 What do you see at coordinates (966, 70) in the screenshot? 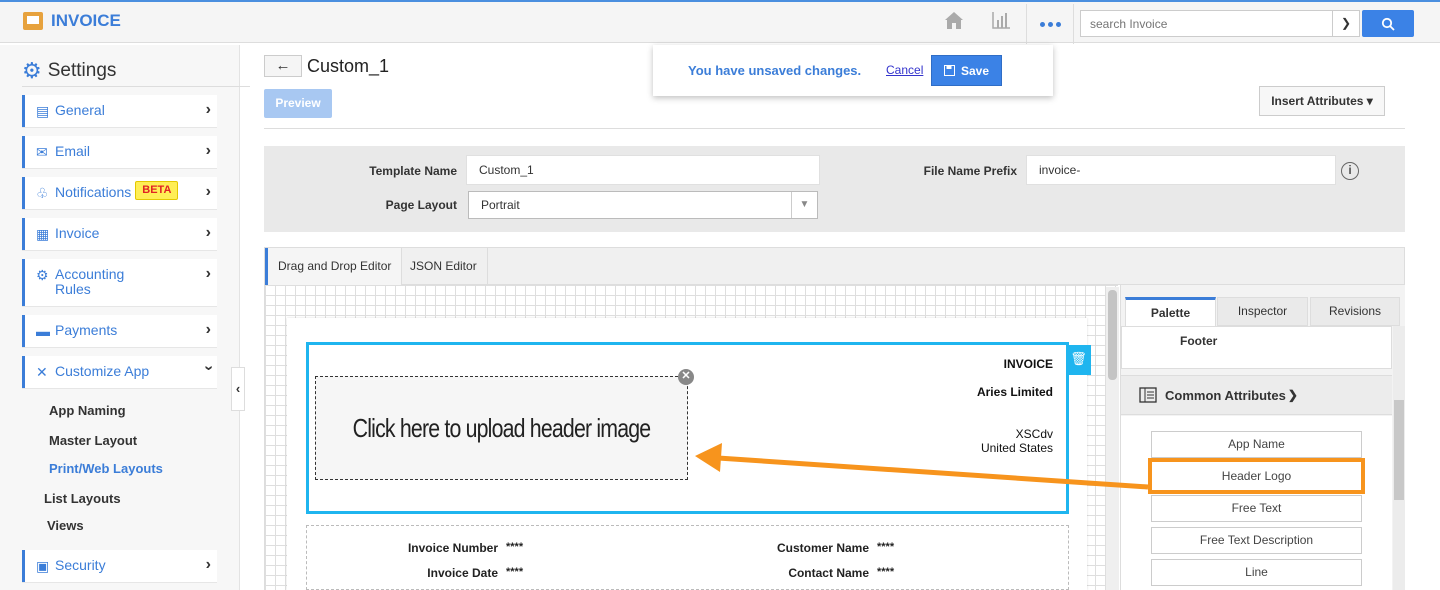
I see `save-button: Save` at bounding box center [966, 70].